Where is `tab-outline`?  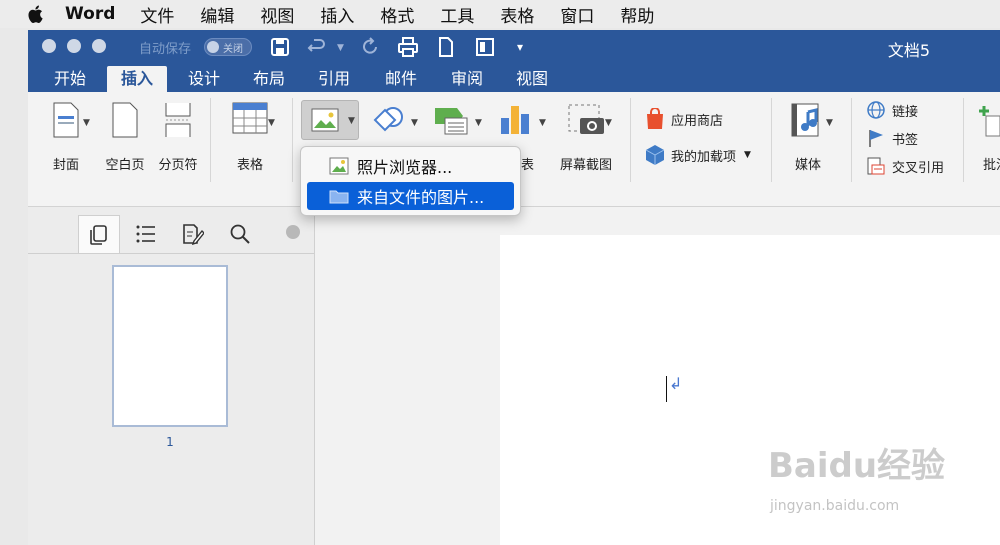
tab-outline is located at coordinates (146, 234).